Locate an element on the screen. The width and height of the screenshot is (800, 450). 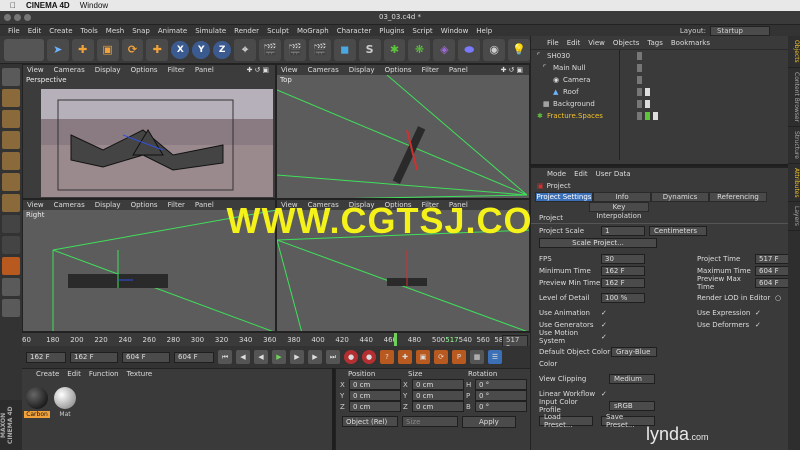
minimum-time-field: 162 F is located at coordinates (623, 271).